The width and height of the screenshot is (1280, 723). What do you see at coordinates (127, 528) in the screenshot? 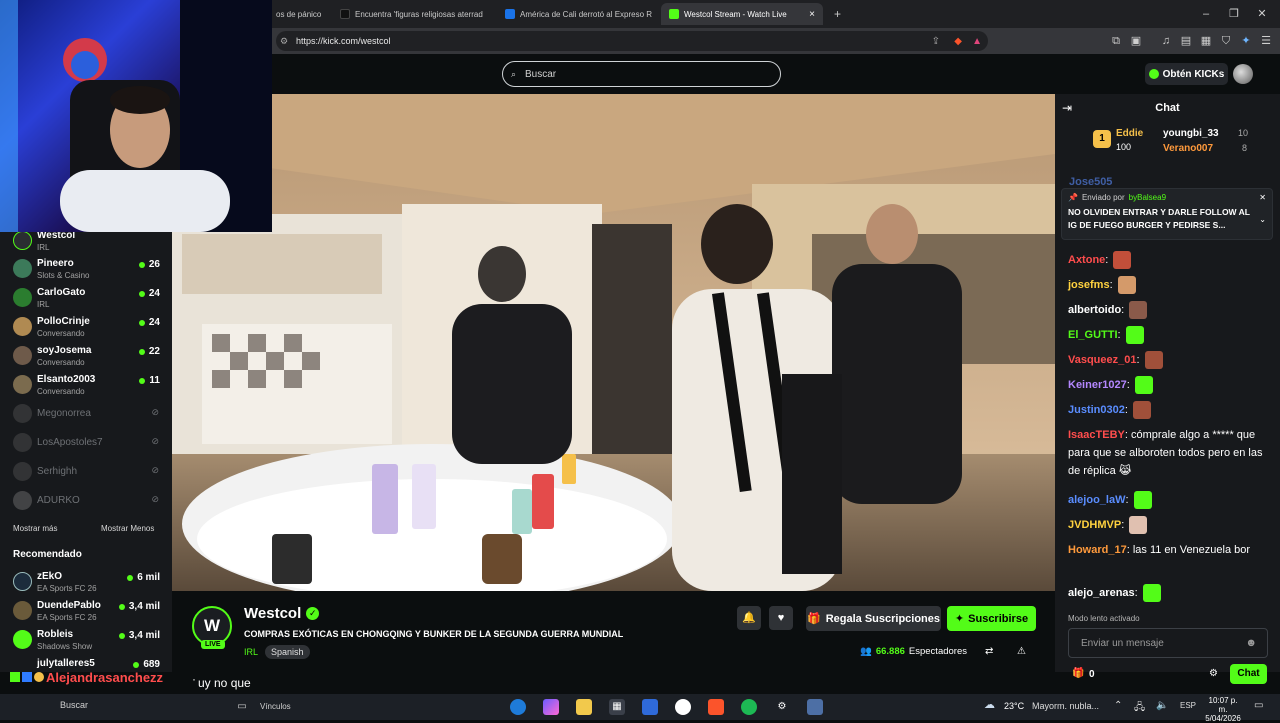
I see `show-less-link: Mostrar Menos` at bounding box center [127, 528].